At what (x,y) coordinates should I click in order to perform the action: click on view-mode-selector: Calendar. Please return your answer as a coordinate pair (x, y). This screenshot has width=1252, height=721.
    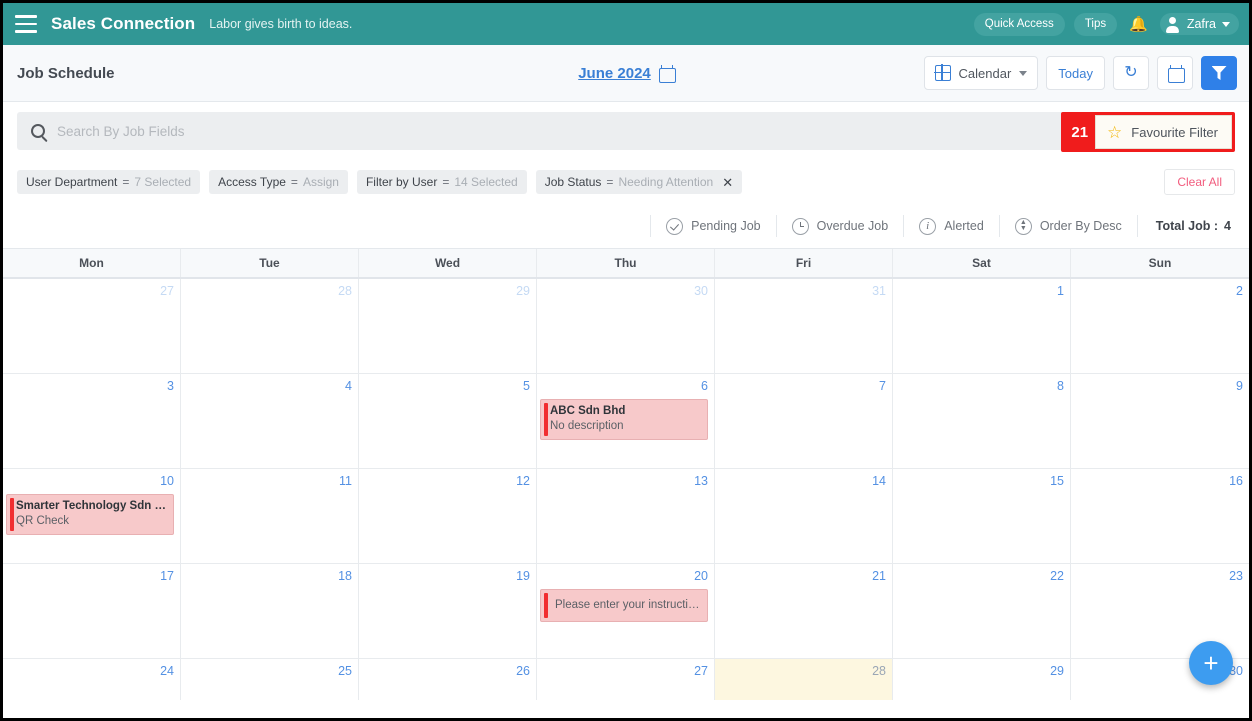
    Looking at the image, I should click on (981, 73).